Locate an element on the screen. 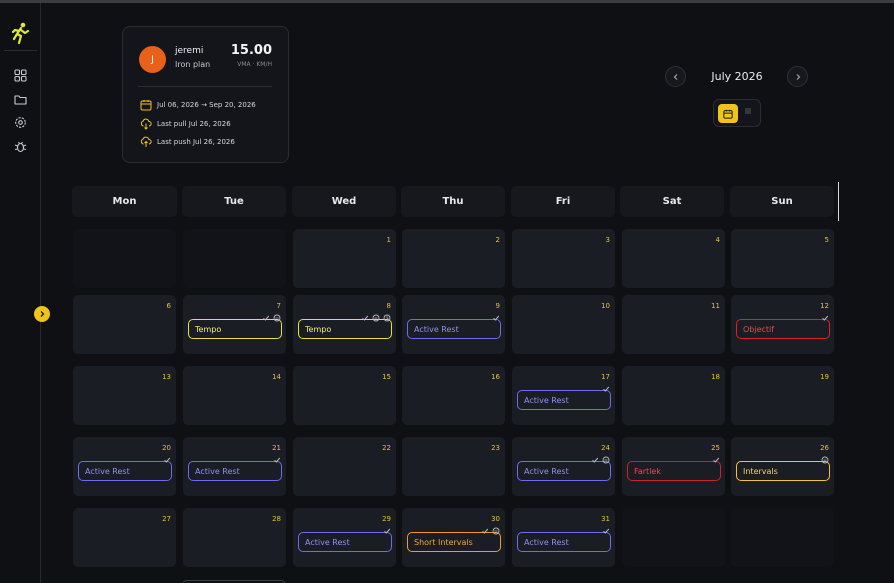  bug-icon is located at coordinates (20, 146).